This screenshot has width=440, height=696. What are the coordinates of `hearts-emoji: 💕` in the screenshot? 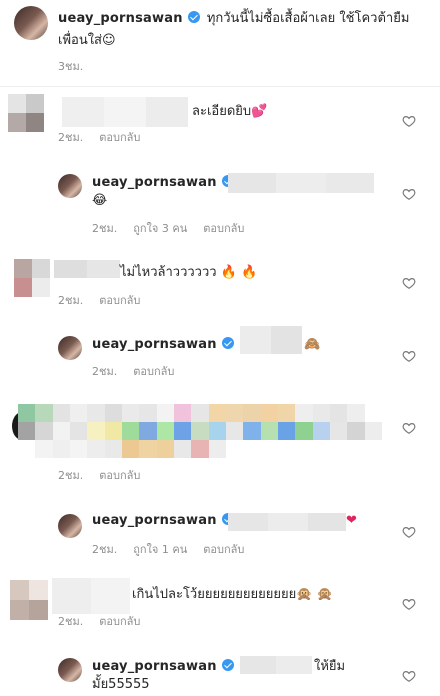 It's located at (259, 111).